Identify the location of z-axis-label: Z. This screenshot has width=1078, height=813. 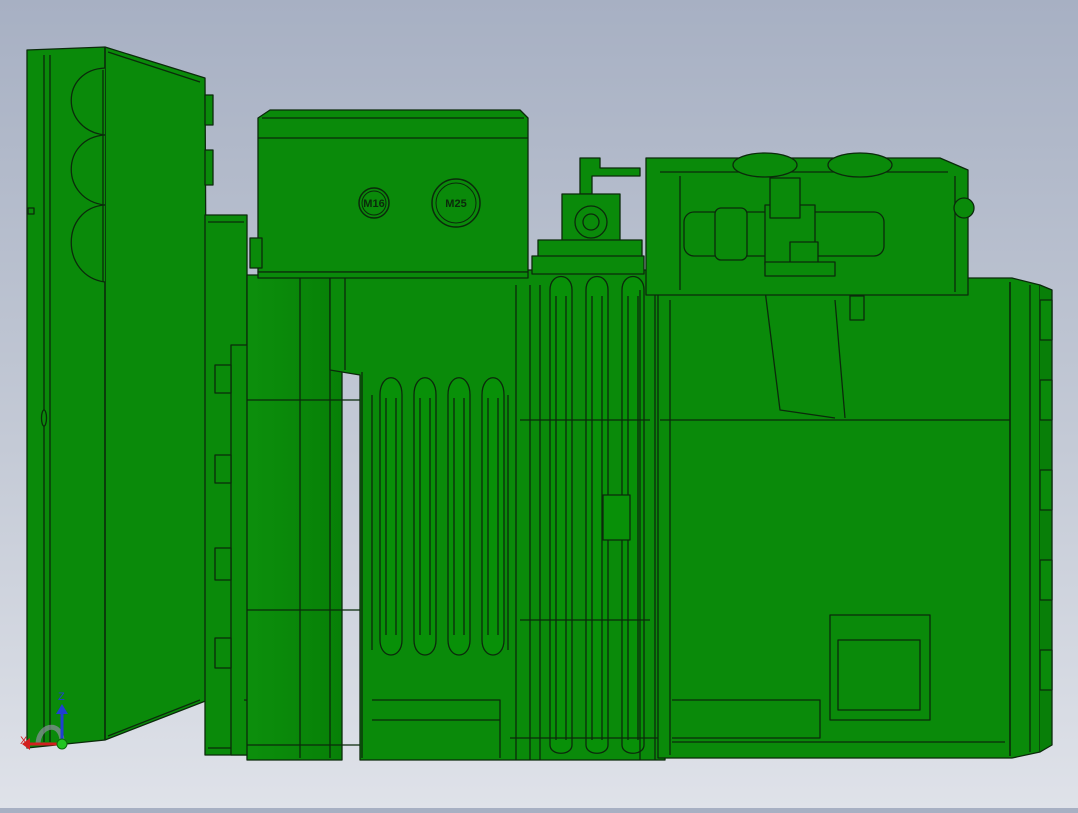
(61, 697).